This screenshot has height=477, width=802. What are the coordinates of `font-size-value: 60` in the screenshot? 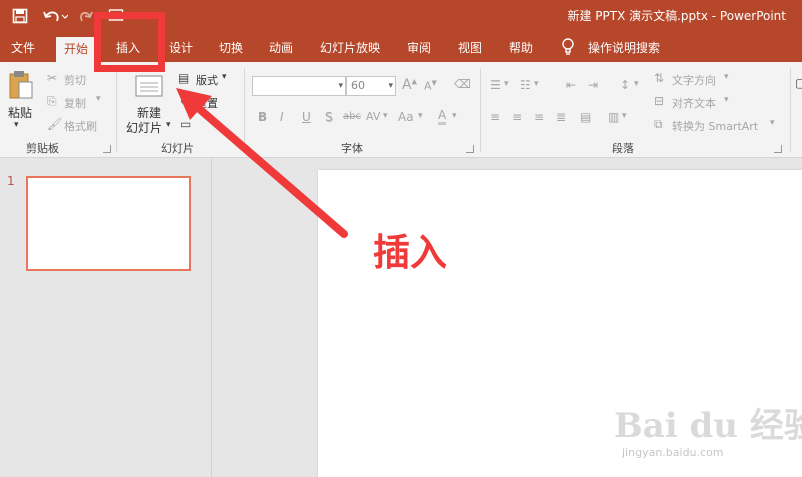 It's located at (358, 85).